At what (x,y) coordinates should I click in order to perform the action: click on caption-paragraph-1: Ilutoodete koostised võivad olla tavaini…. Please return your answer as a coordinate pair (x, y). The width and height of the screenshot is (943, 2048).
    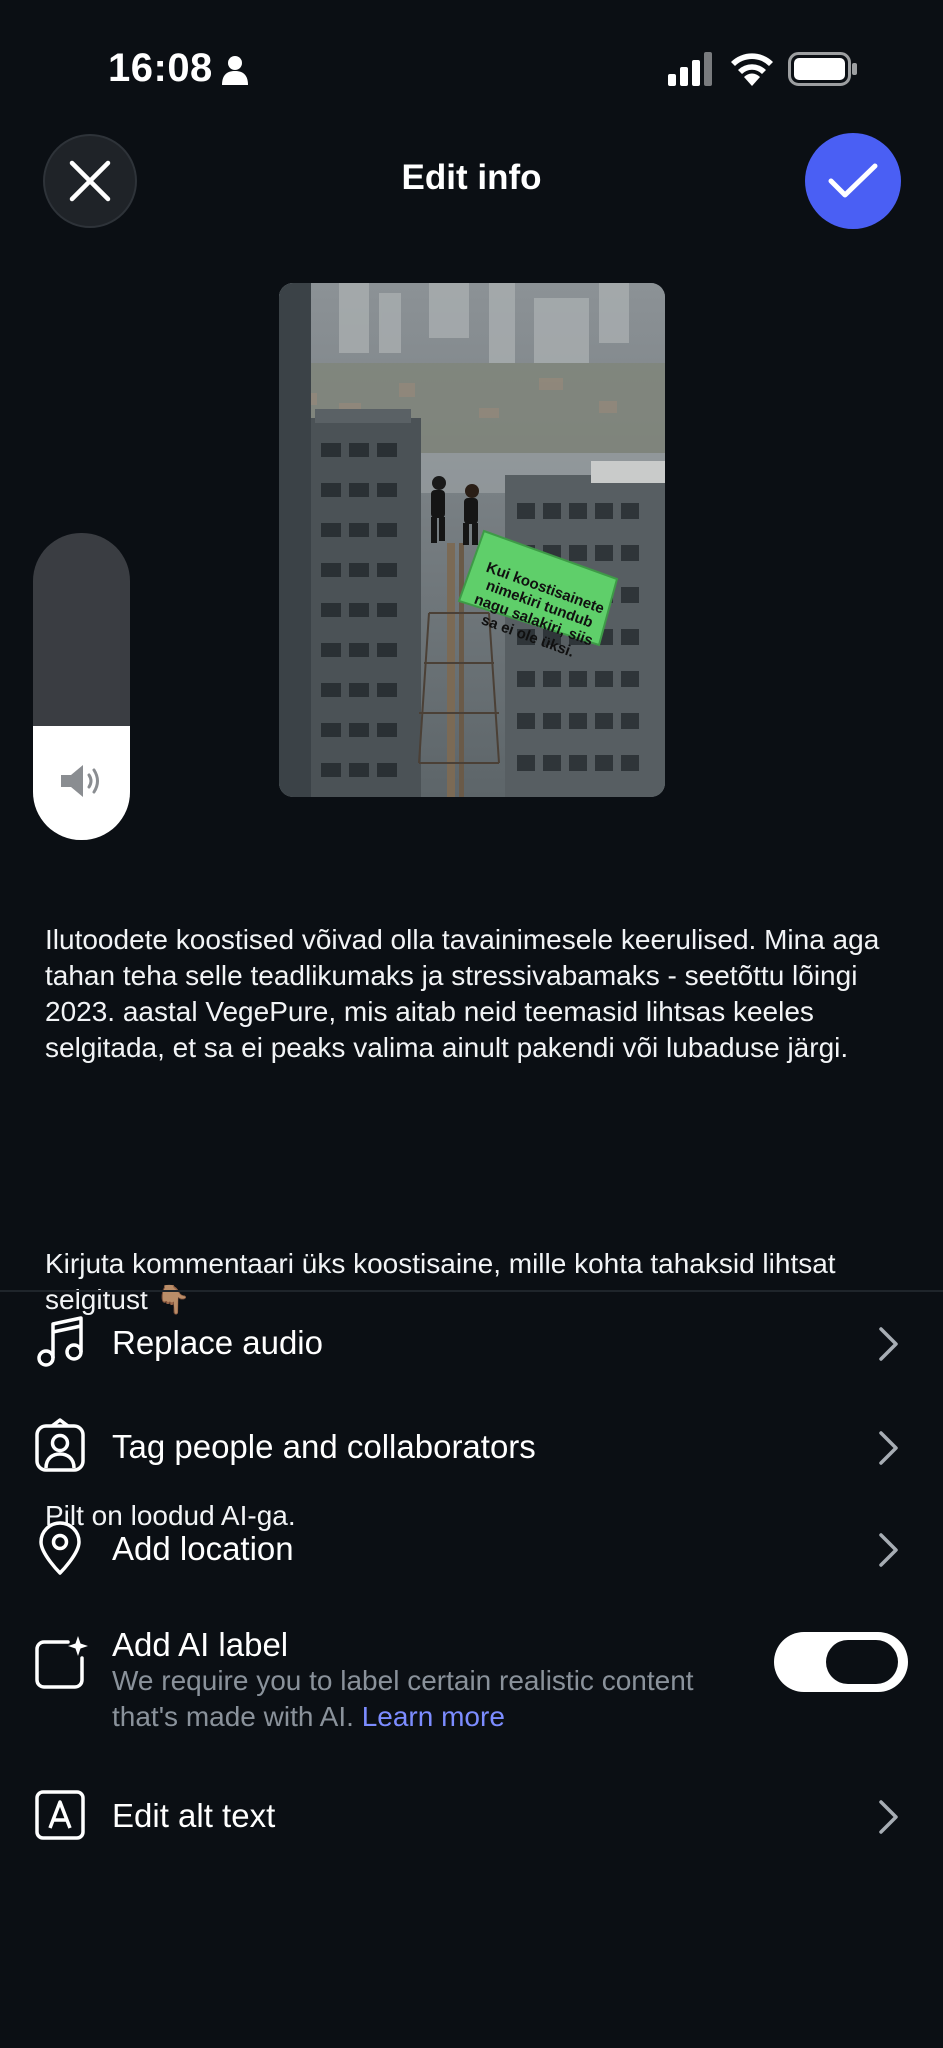
    Looking at the image, I should click on (466, 993).